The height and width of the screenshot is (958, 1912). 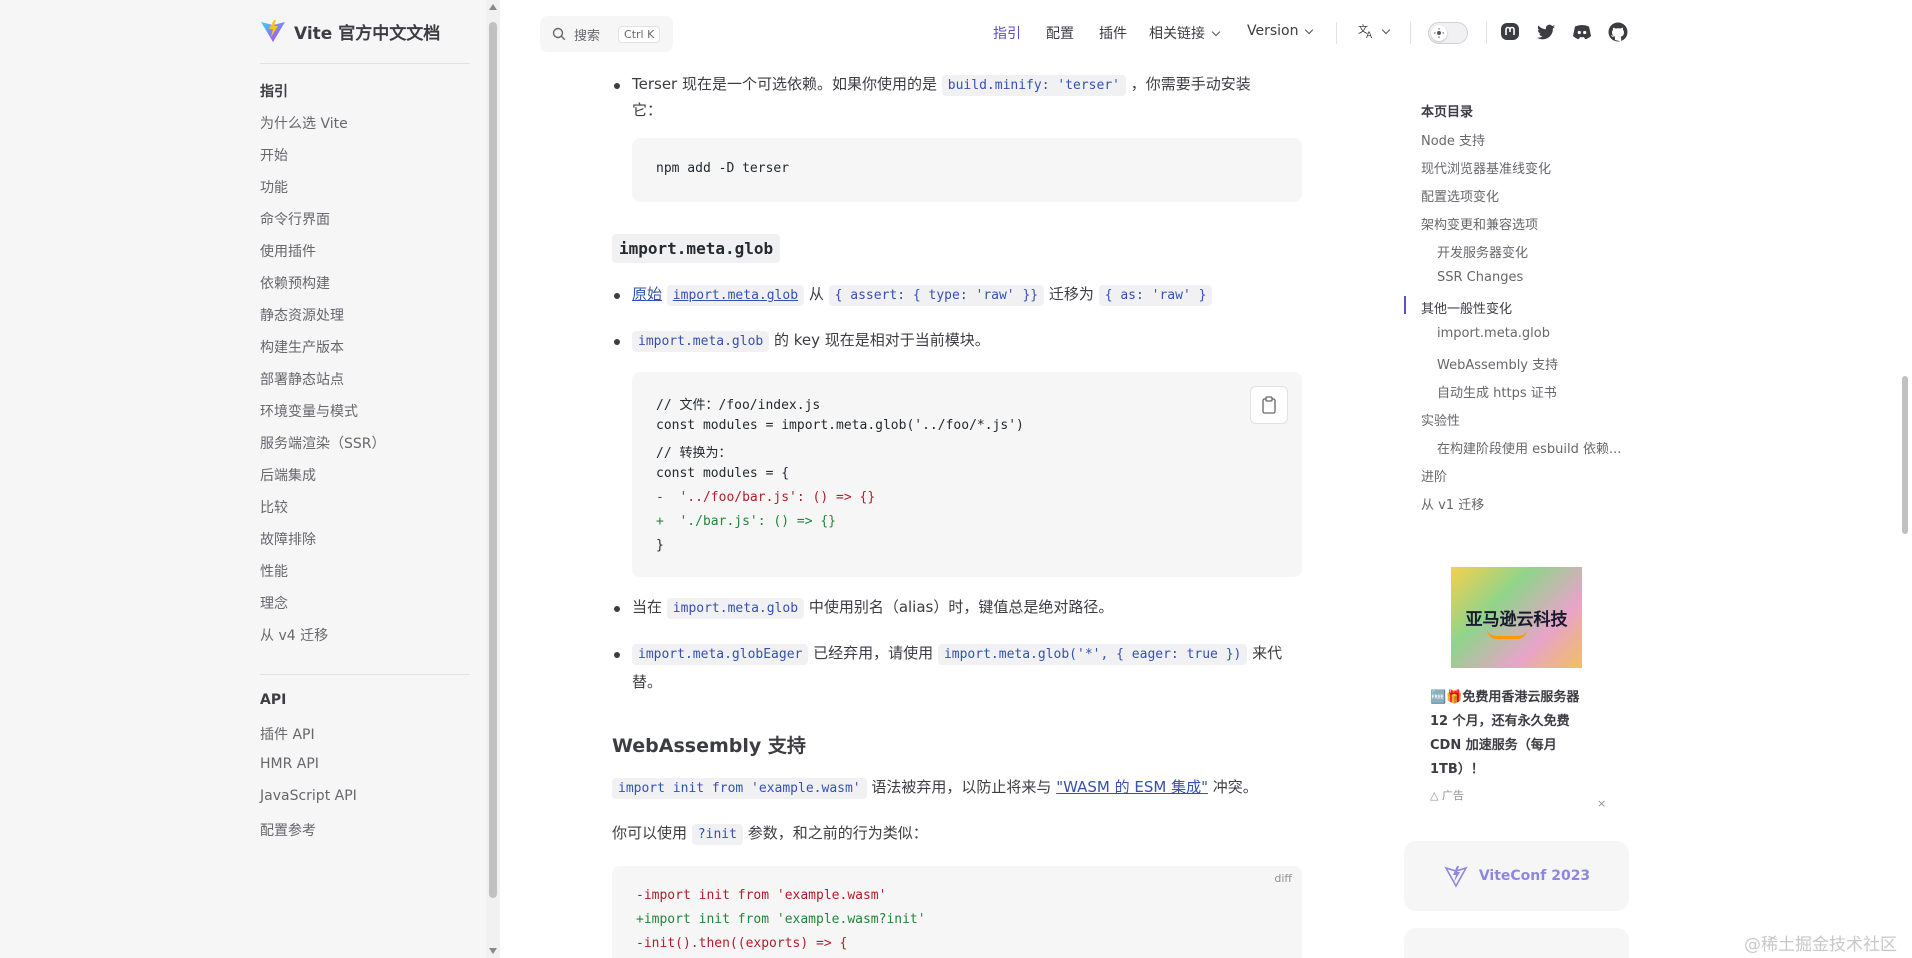 What do you see at coordinates (647, 682) in the screenshot?
I see `glob-bullet-4-line2: 替。` at bounding box center [647, 682].